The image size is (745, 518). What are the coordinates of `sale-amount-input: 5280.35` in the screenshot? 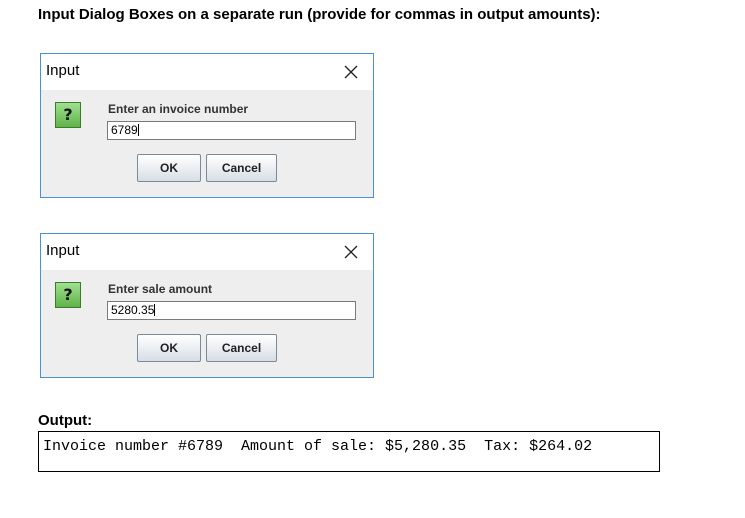 It's located at (231, 310).